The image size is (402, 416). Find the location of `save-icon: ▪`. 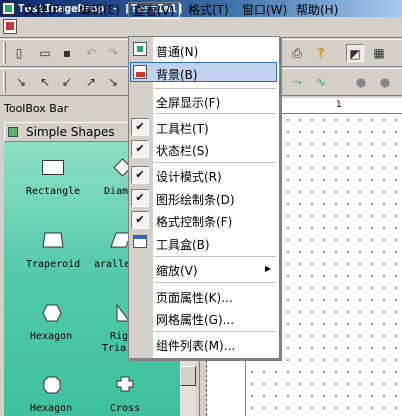

save-icon: ▪ is located at coordinates (67, 53).